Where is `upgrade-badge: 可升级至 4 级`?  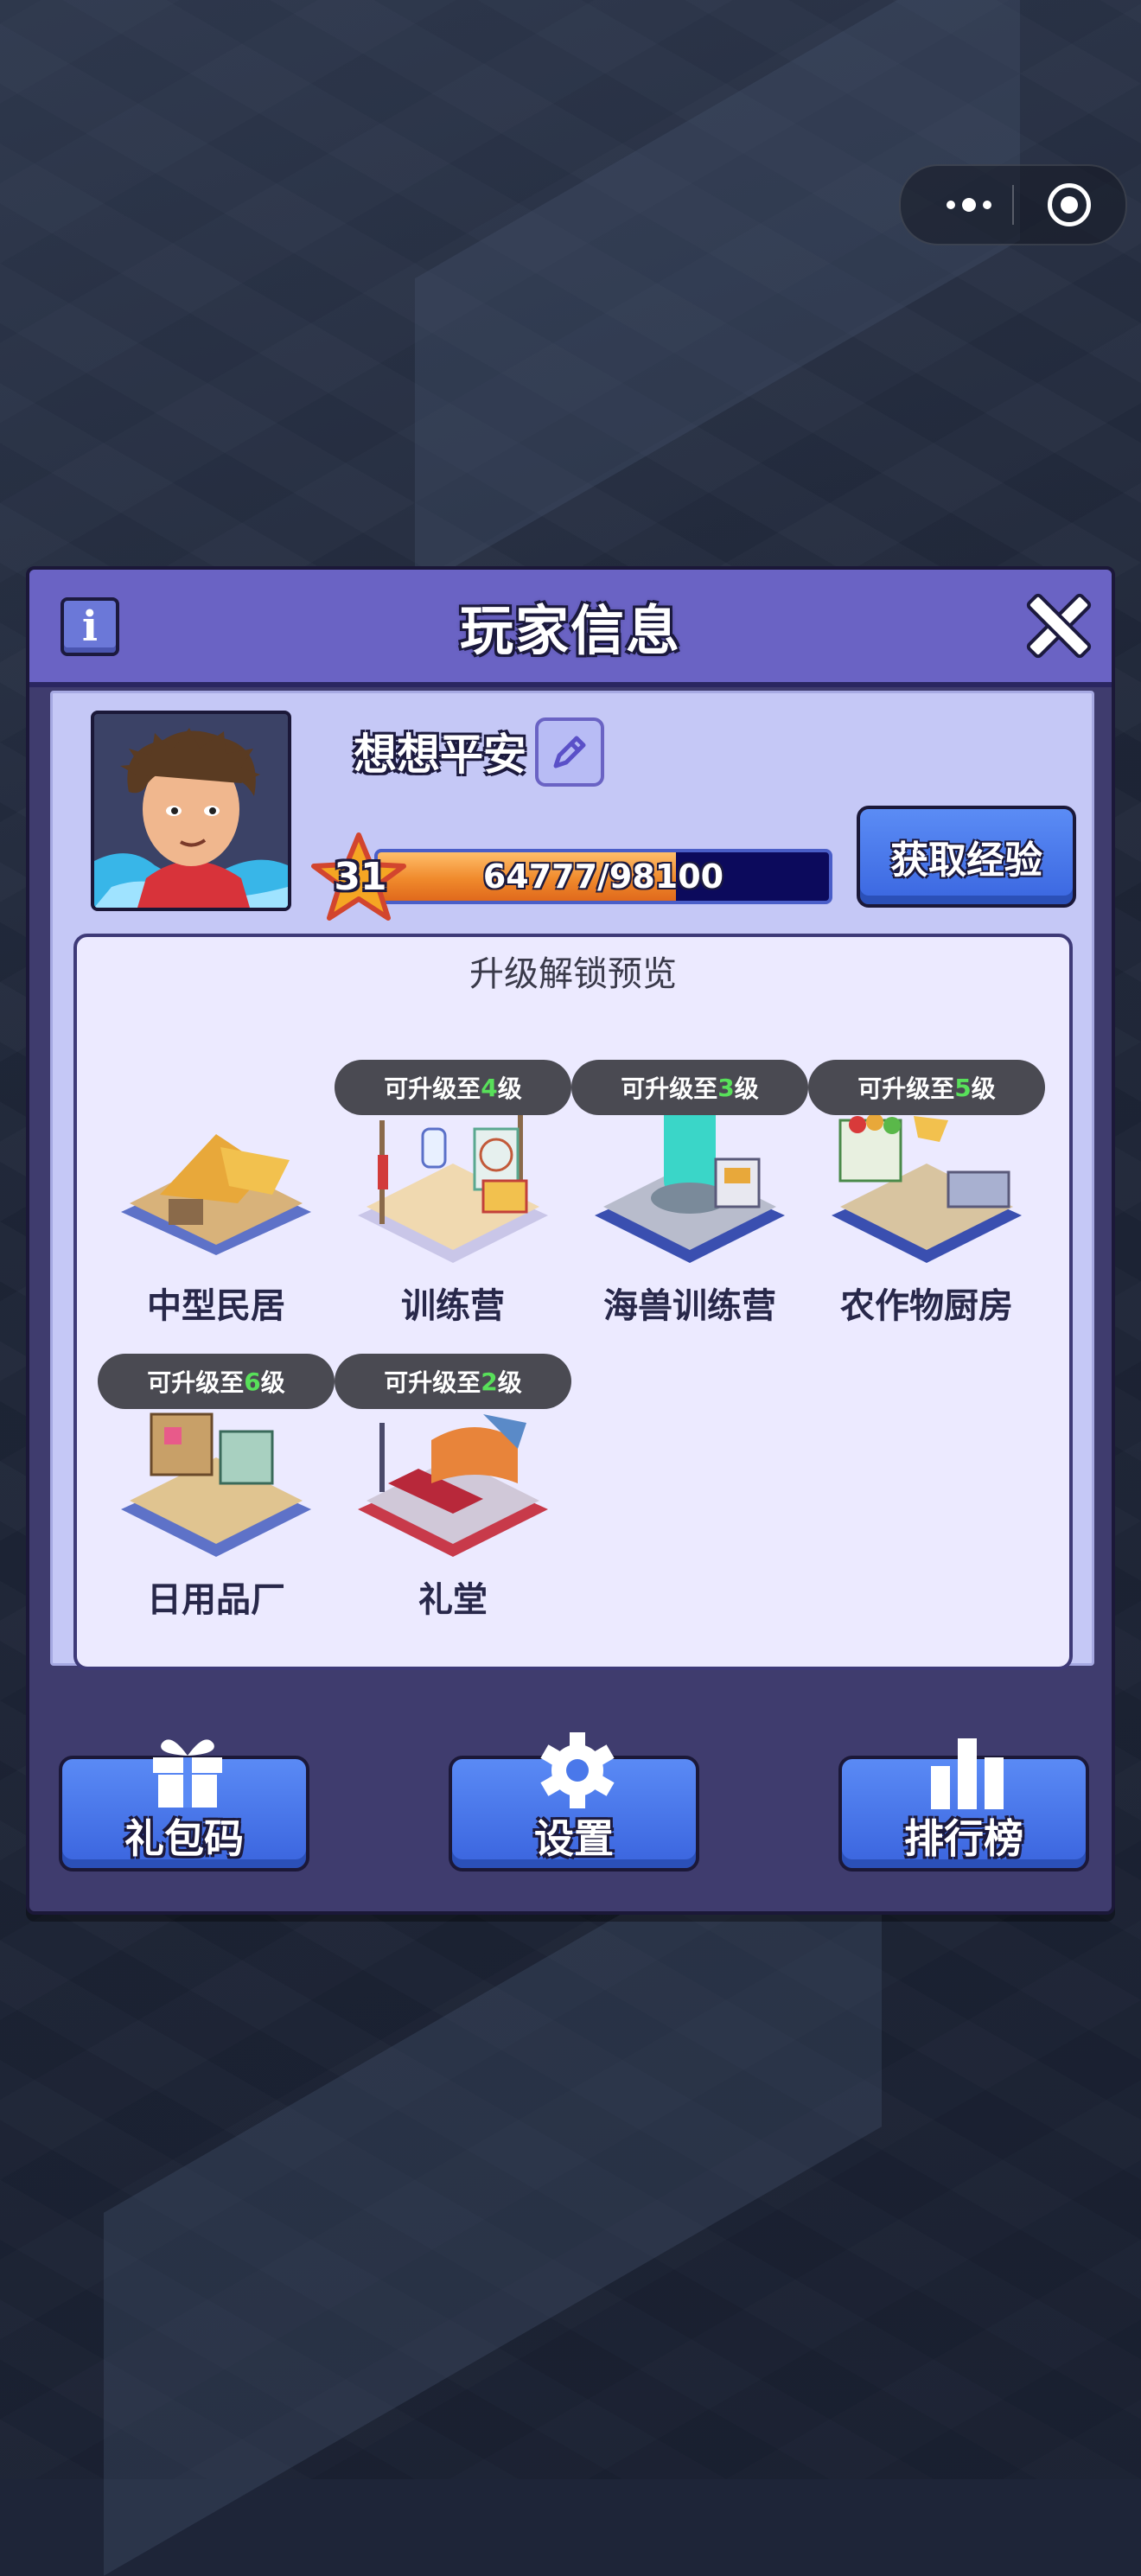 upgrade-badge: 可升级至 4 级 is located at coordinates (453, 1087).